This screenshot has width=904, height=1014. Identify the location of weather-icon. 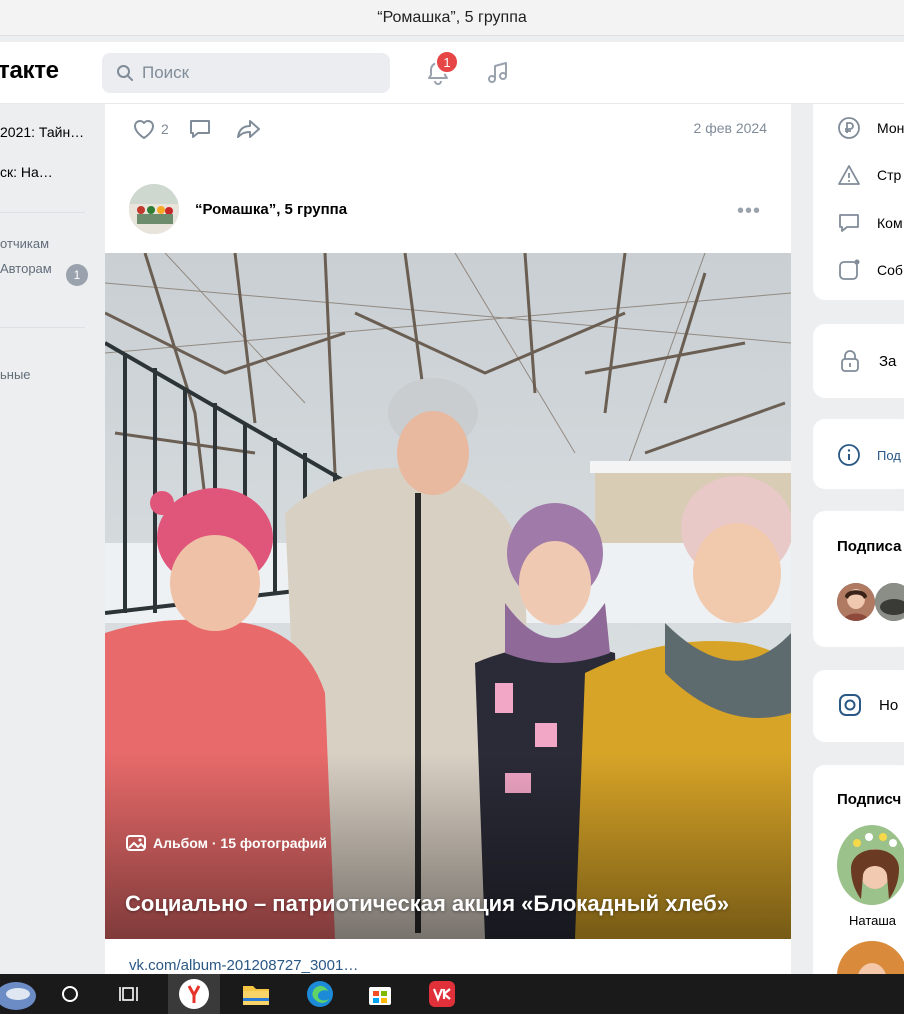
(20, 994).